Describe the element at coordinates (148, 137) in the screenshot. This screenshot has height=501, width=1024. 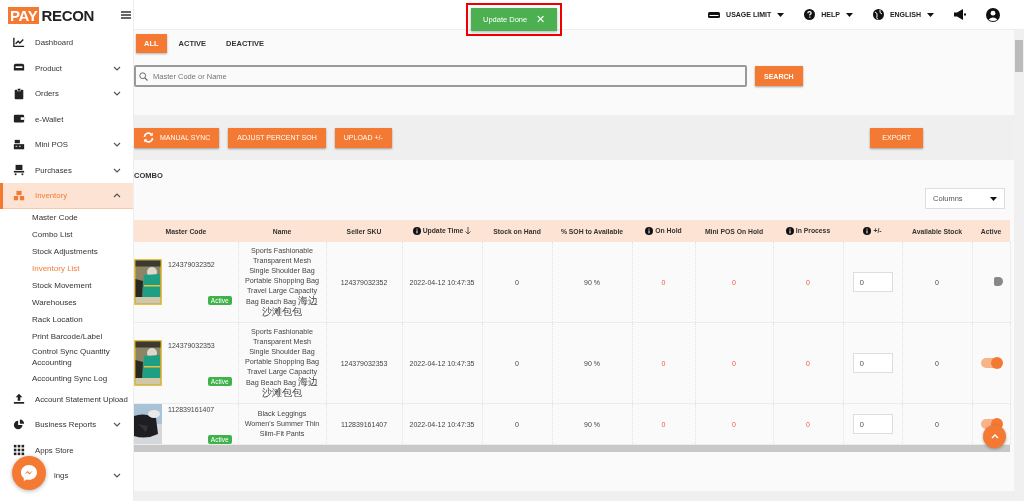
I see `sync-icon` at that location.